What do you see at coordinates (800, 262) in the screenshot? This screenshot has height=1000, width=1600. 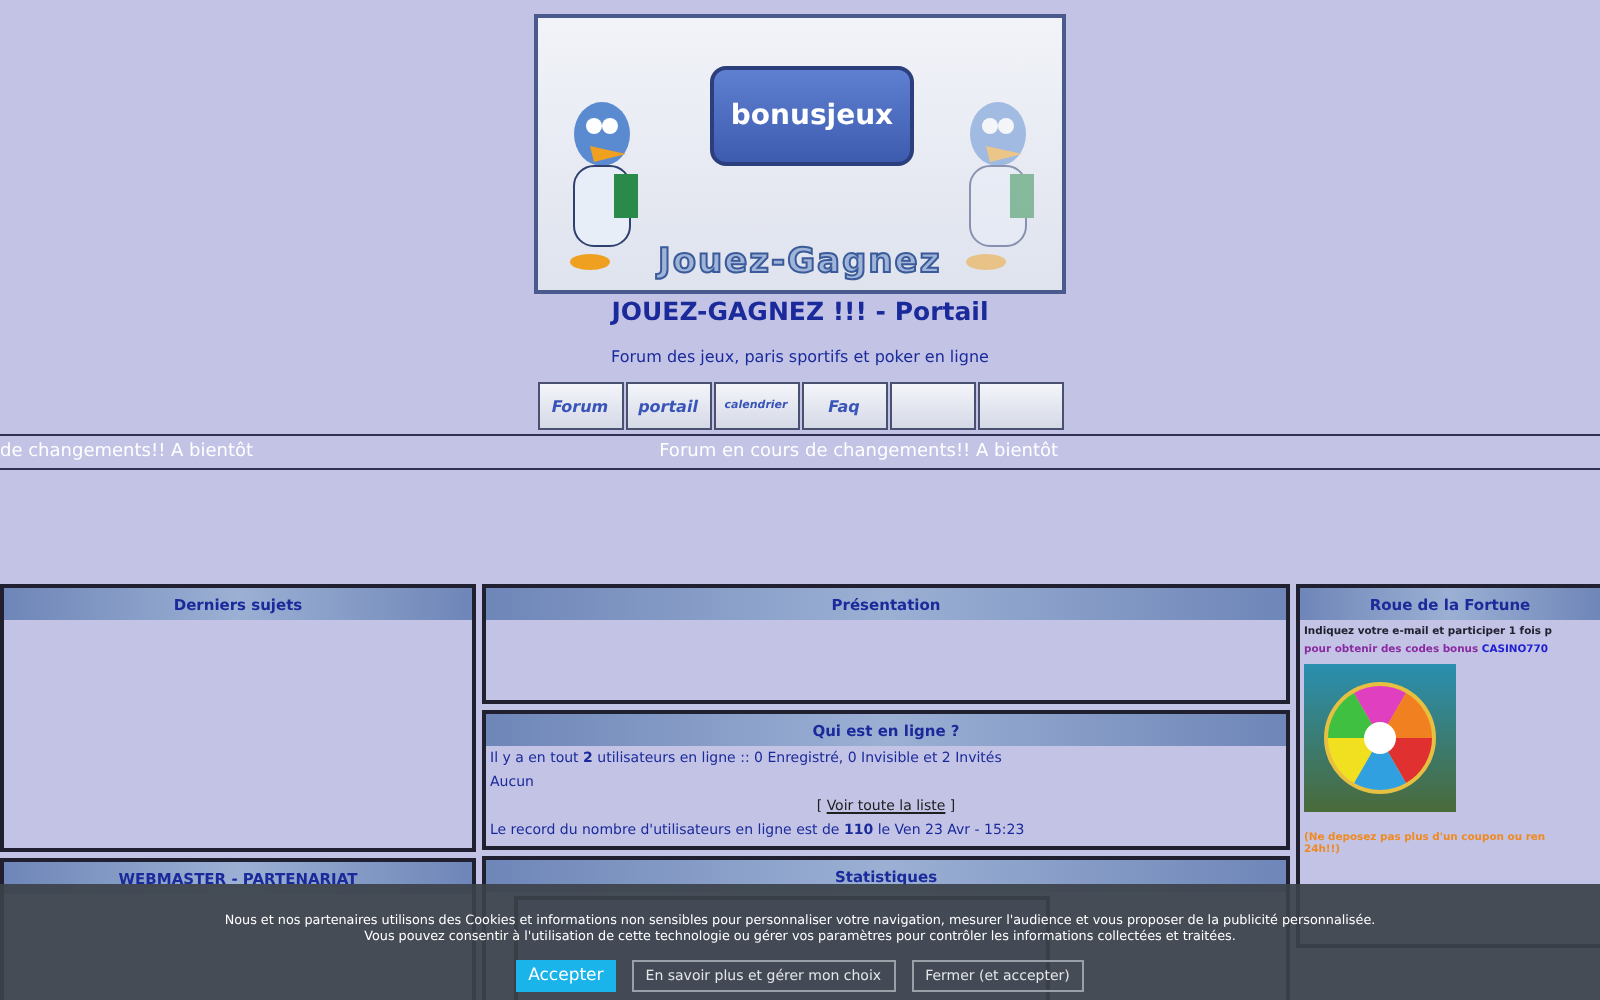 I see `banner-slogan: Jouez-Gagnez` at bounding box center [800, 262].